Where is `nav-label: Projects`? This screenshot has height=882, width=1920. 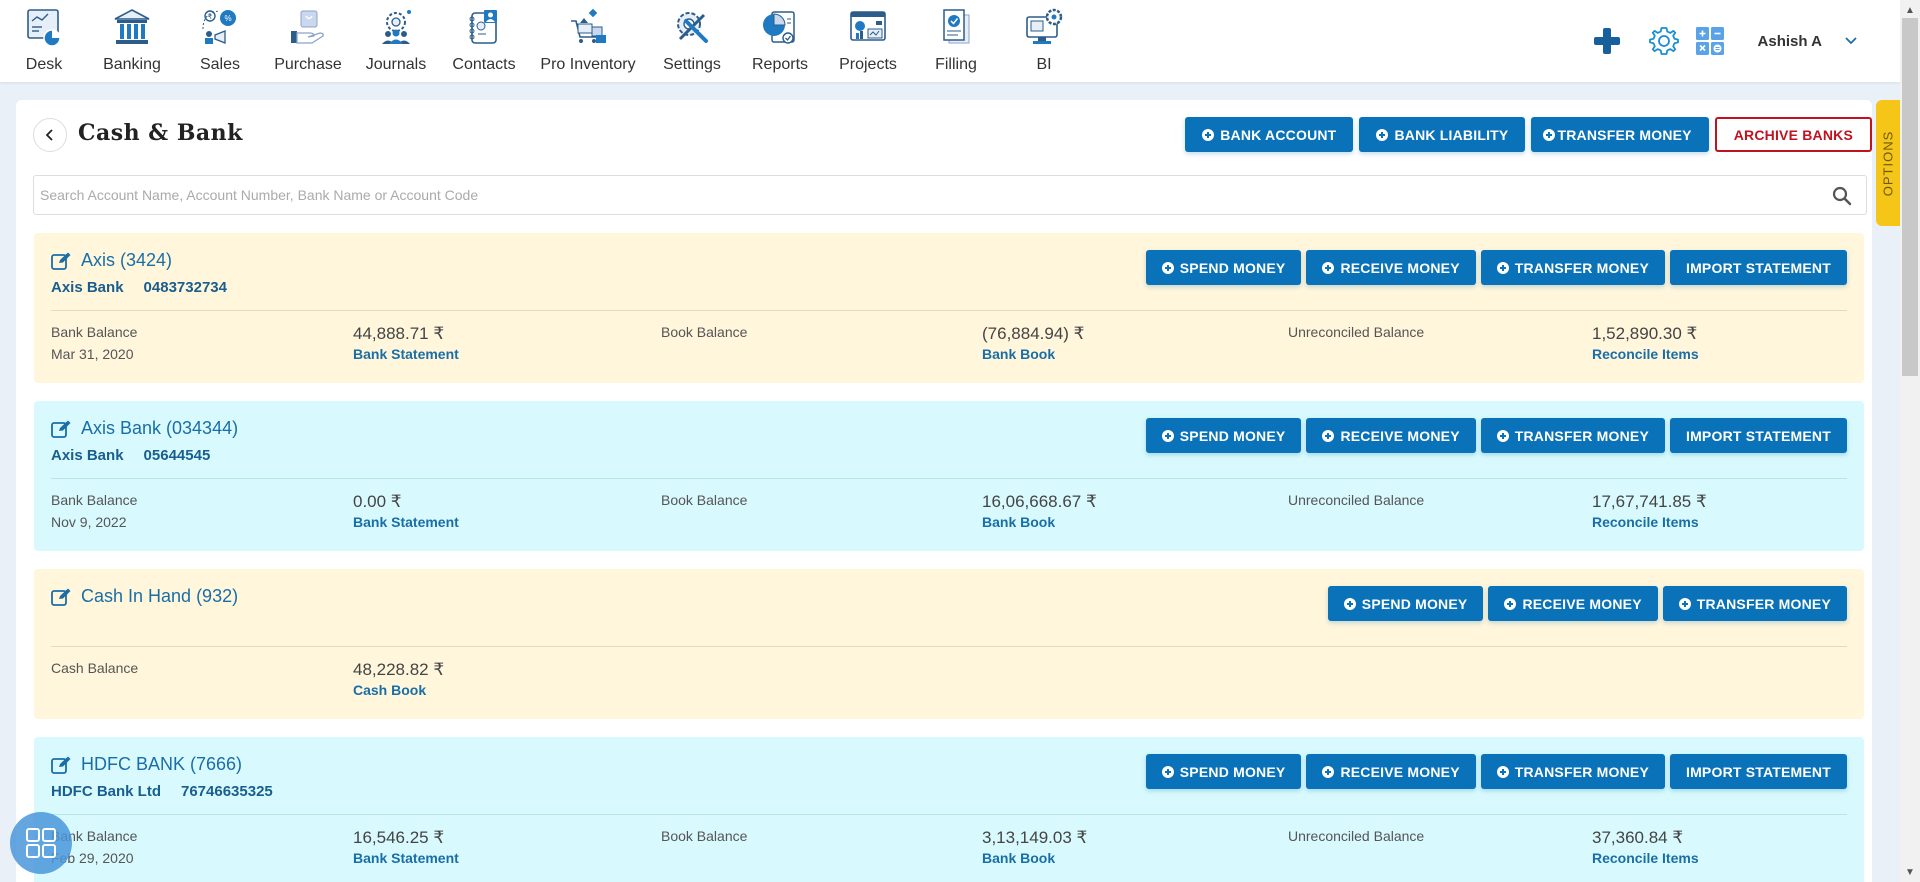
nav-label: Projects is located at coordinates (868, 64).